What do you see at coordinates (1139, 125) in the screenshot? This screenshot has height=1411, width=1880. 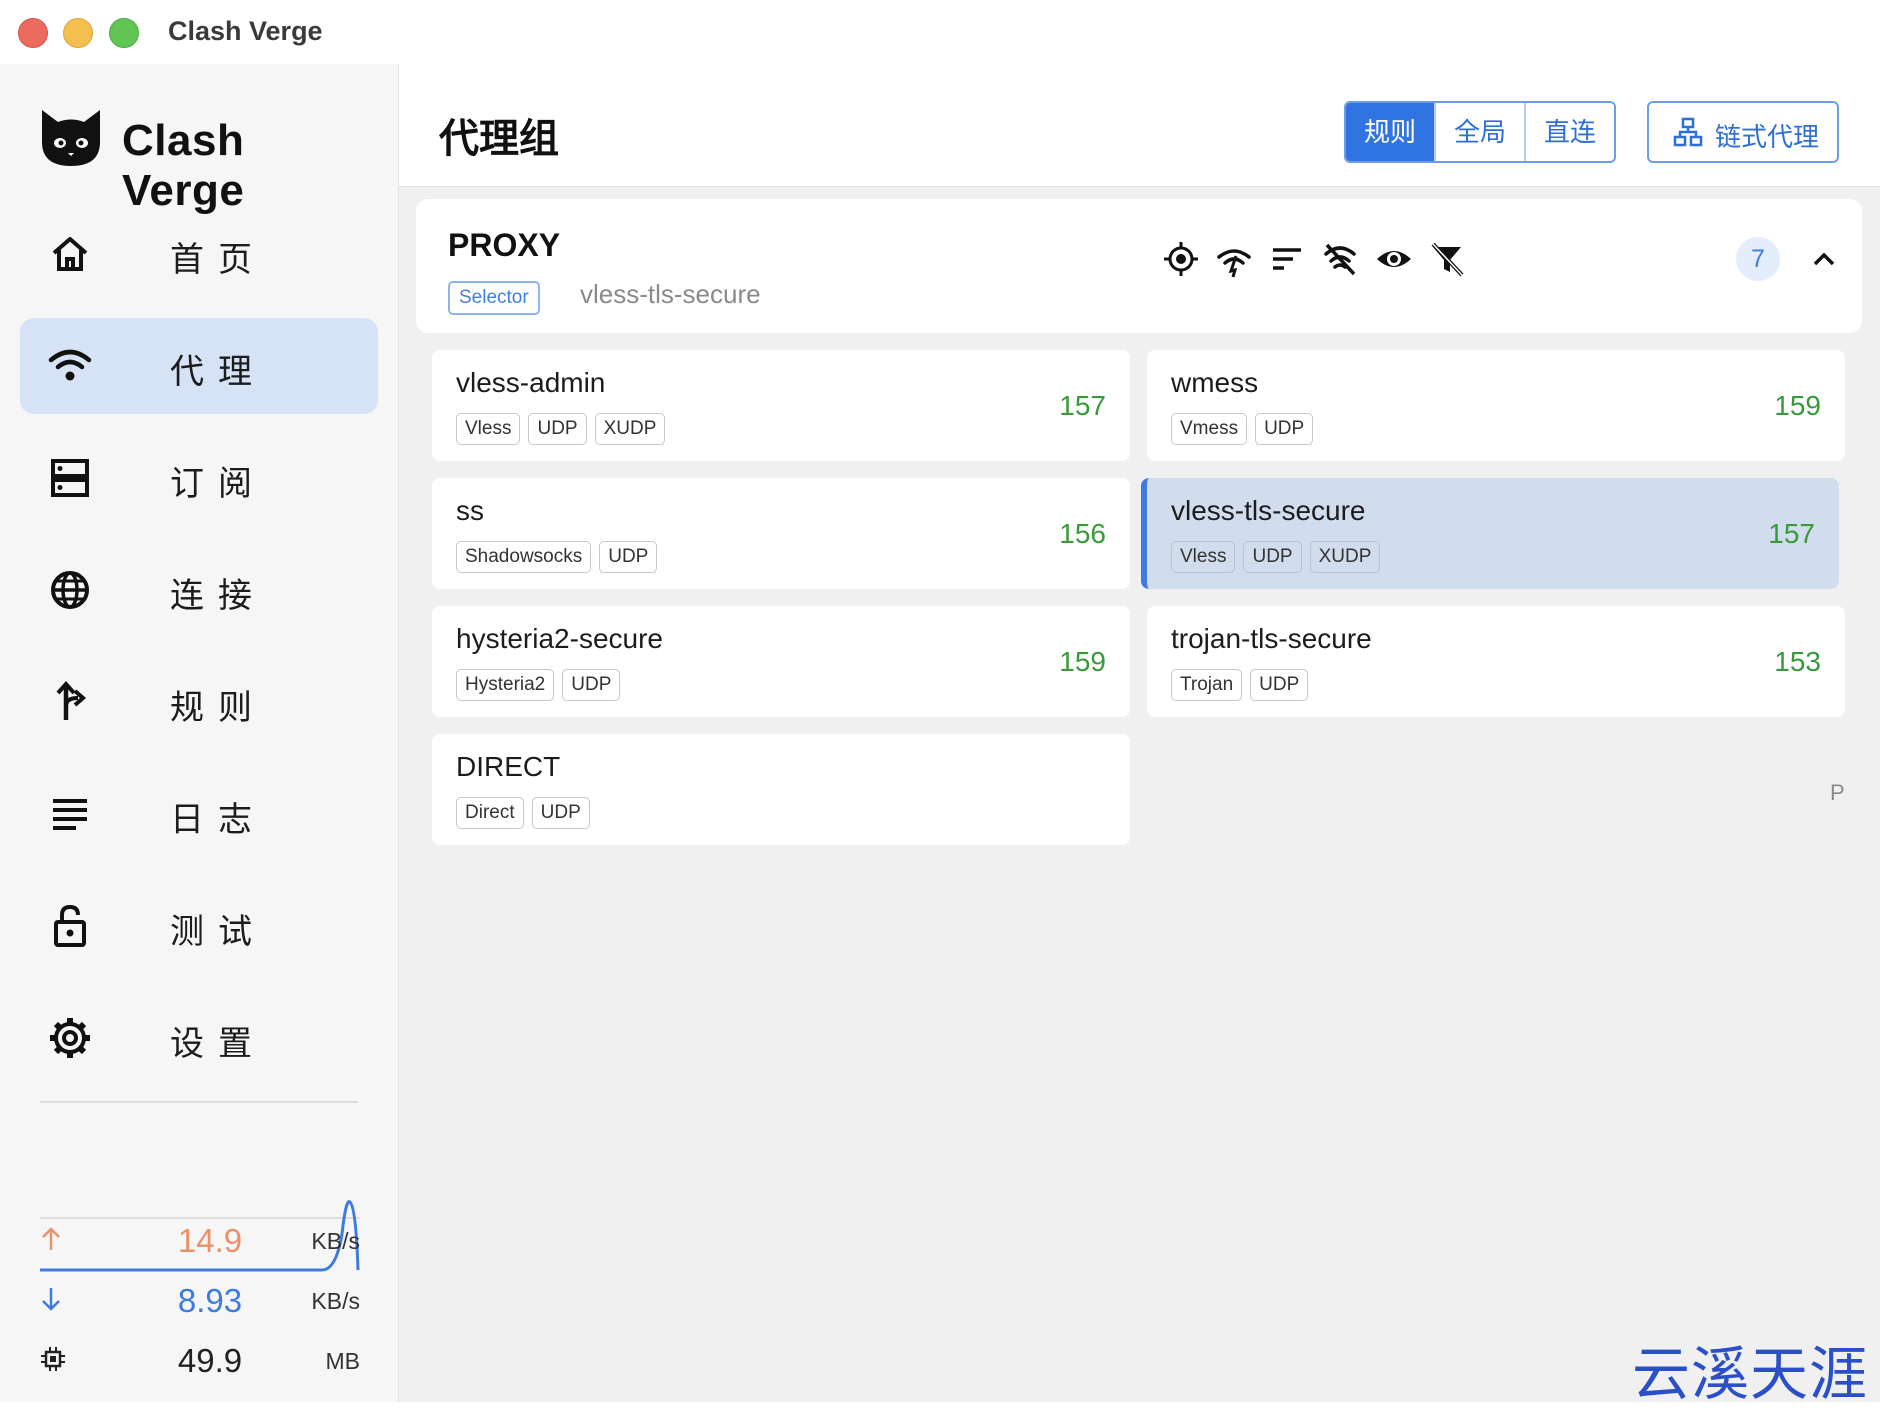 I see `page-header: 代理组 规则 全局 直连 链式代理` at bounding box center [1139, 125].